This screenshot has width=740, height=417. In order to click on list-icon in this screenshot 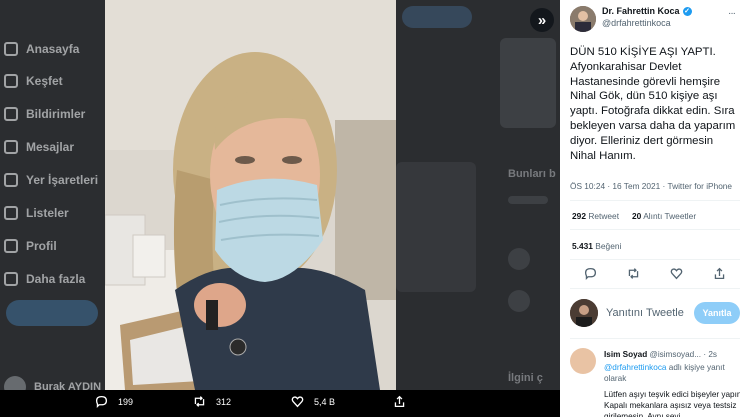, I will do `click(11, 213)`.